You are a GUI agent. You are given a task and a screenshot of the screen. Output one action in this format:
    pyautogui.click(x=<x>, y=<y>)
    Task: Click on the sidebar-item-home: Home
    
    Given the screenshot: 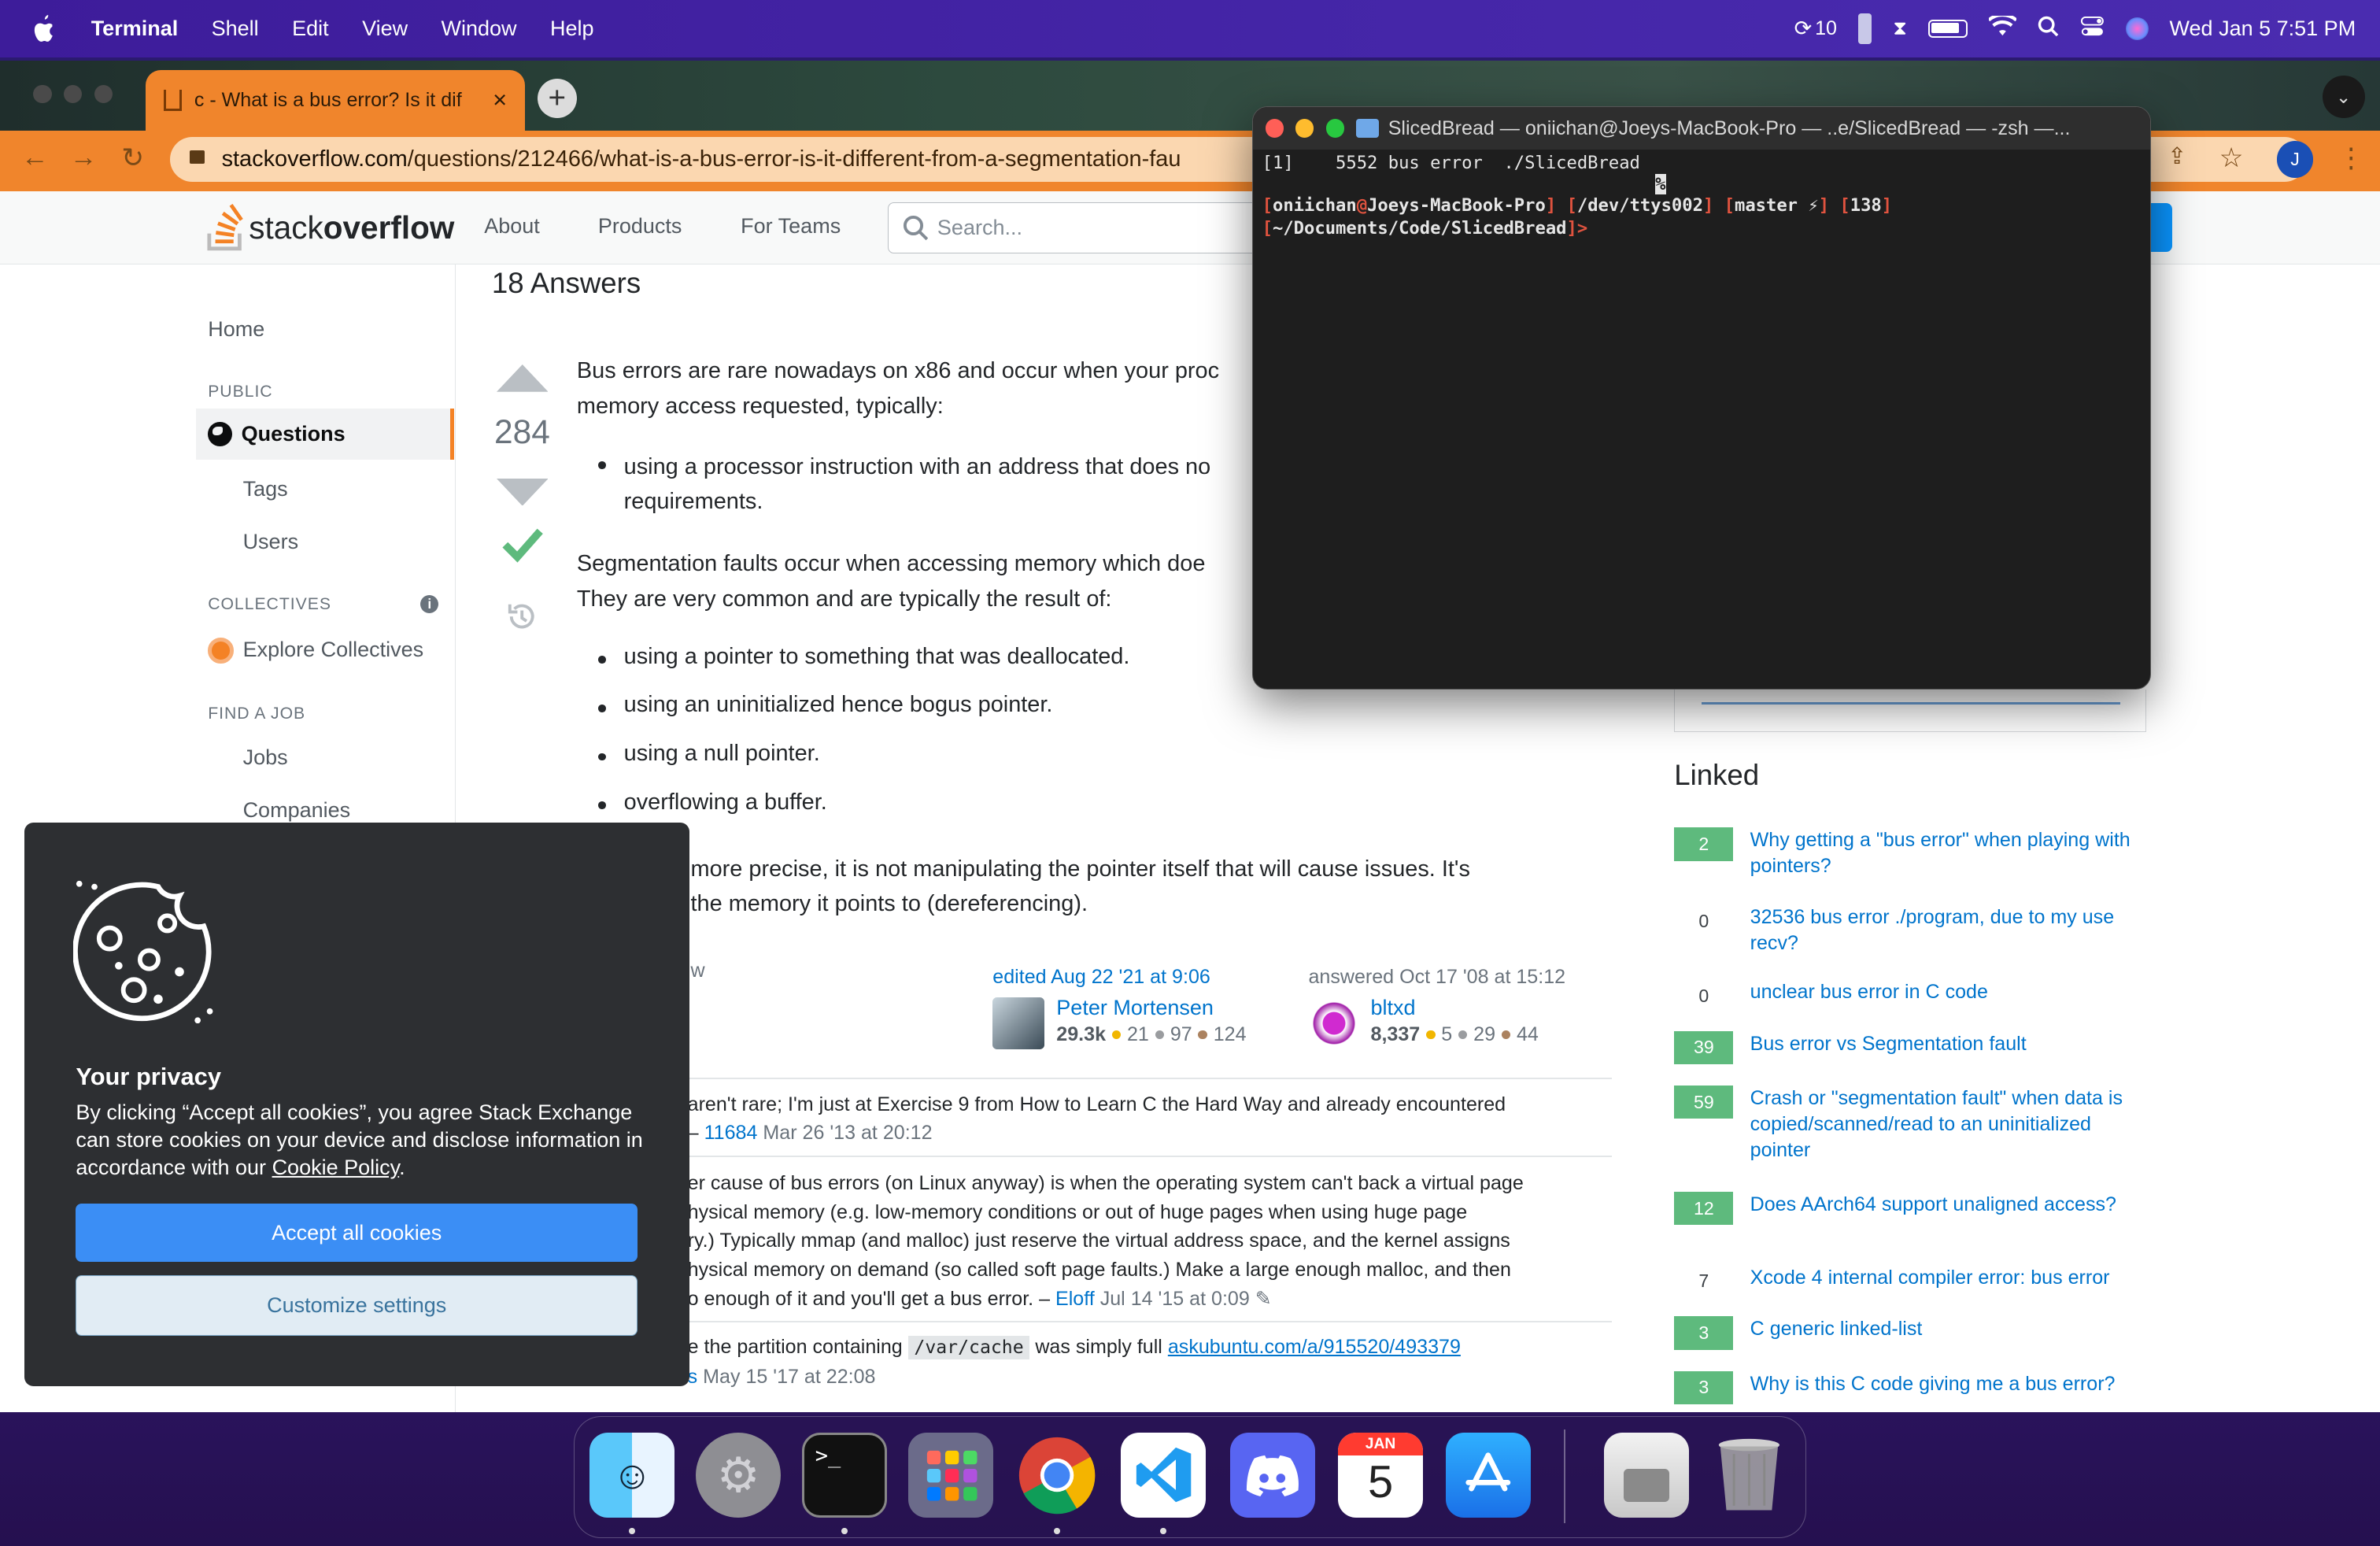 What is the action you would take?
    pyautogui.click(x=236, y=329)
    